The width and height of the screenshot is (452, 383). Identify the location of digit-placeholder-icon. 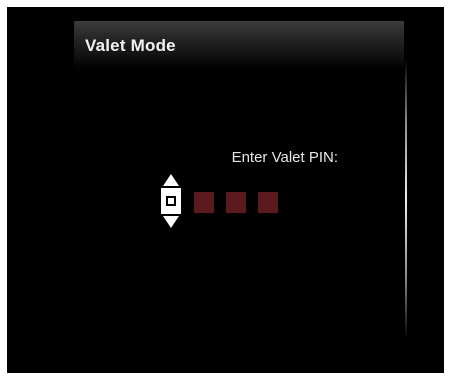
(171, 201).